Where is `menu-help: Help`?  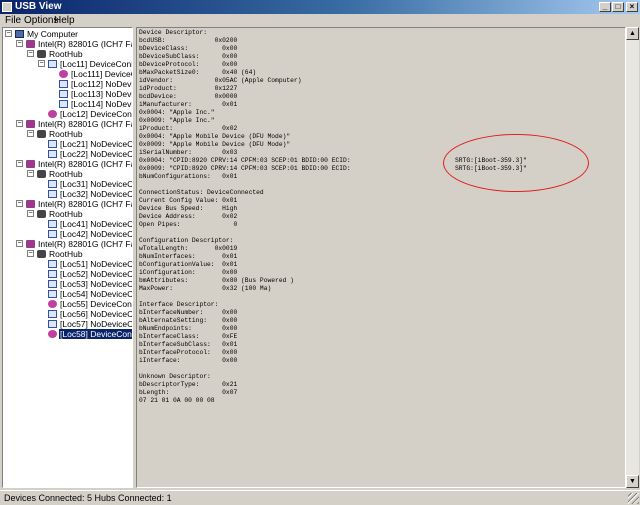 menu-help: Help is located at coordinates (64, 21).